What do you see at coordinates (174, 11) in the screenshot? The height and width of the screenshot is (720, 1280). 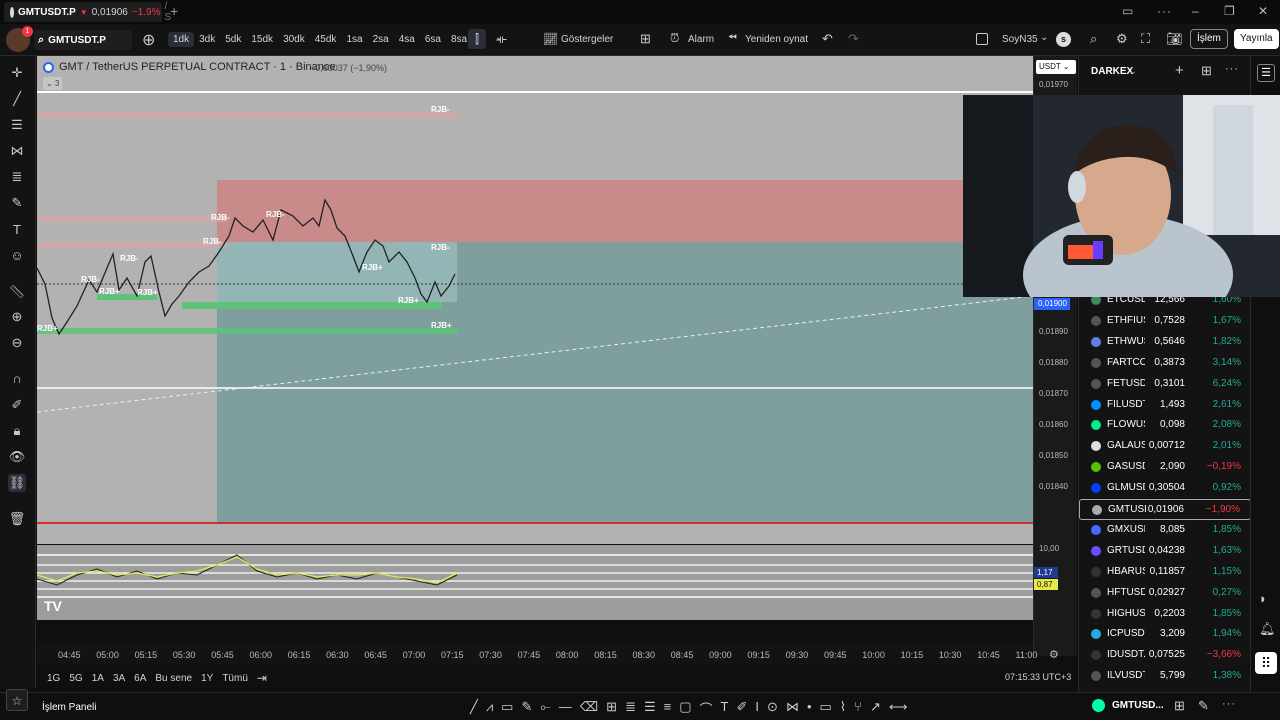 I see `new-tab-icon: +` at bounding box center [174, 11].